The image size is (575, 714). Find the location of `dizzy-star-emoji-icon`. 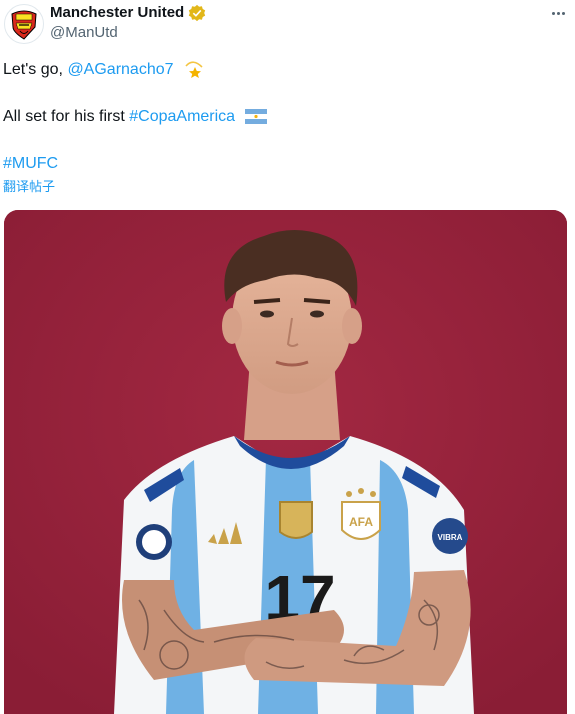

dizzy-star-emoji-icon is located at coordinates (194, 69).